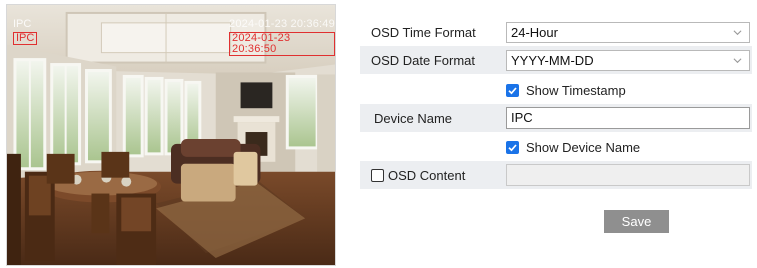 This screenshot has height=268, width=757. Describe the element at coordinates (25, 38) in the screenshot. I see `osd-device-name-overlay: IPC` at that location.